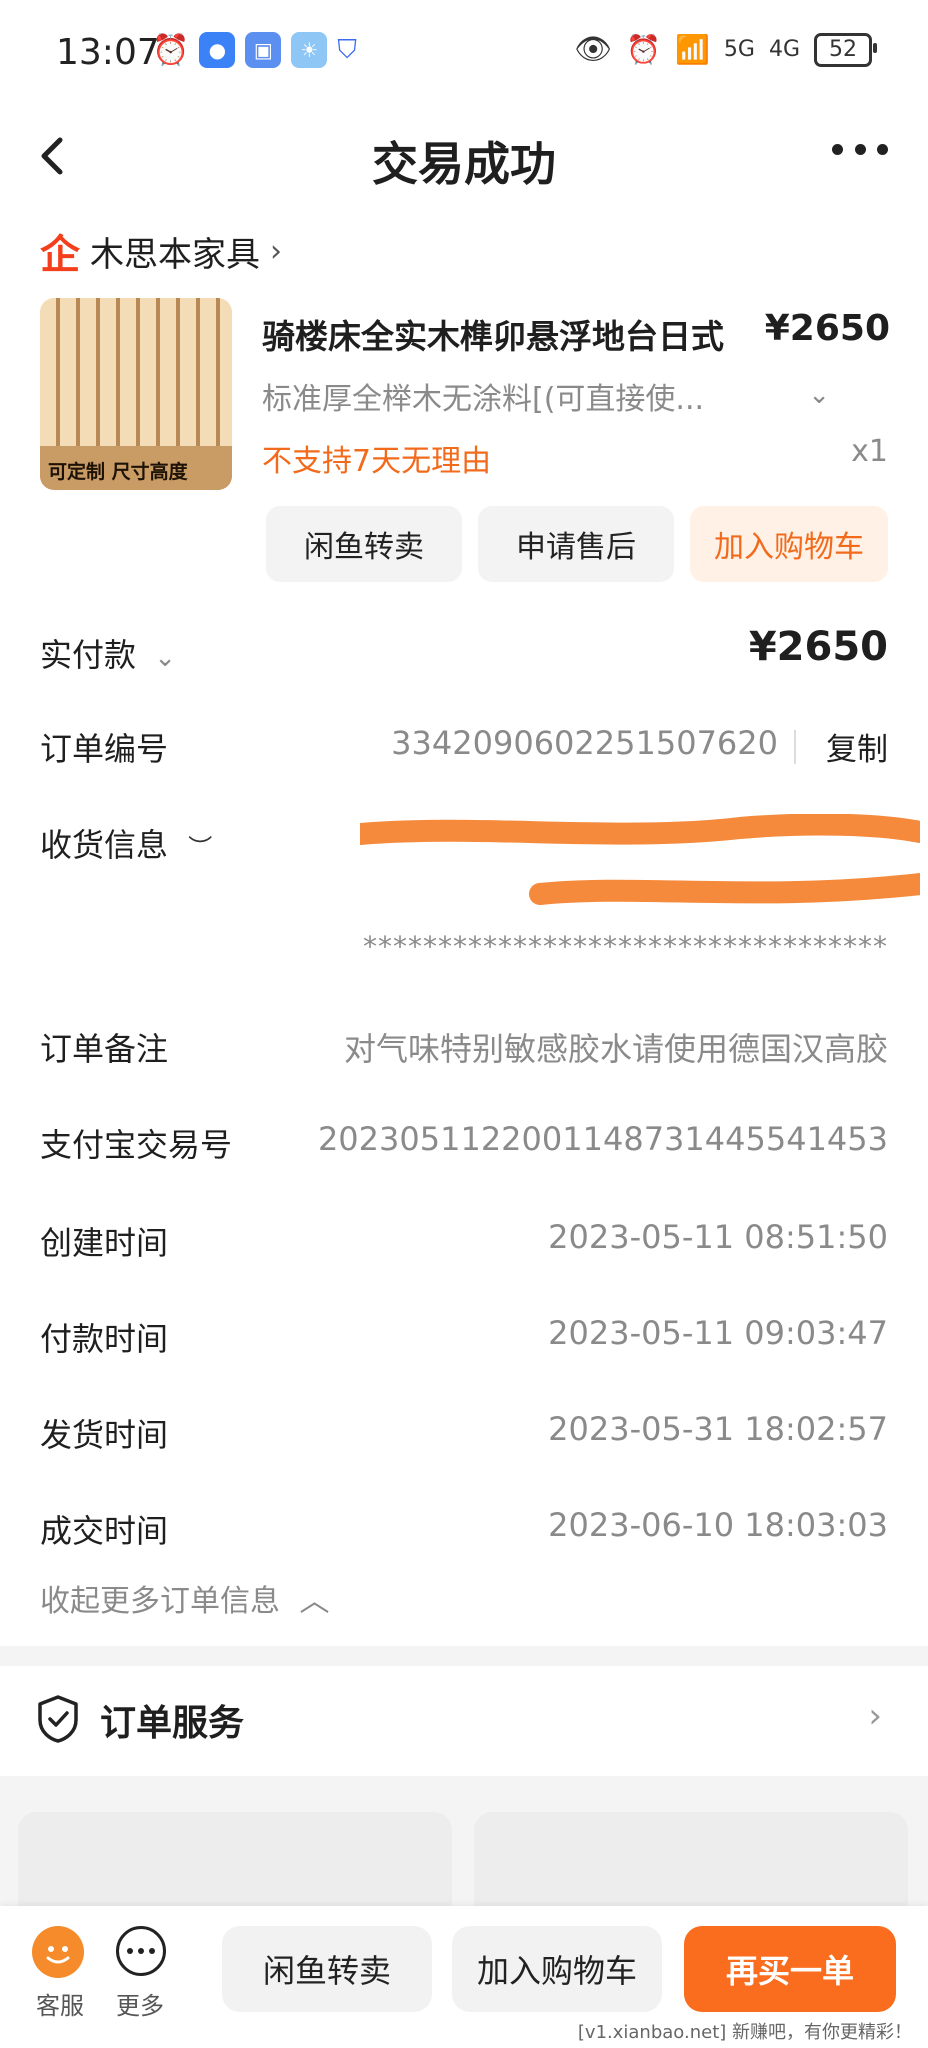 The image size is (928, 2048). I want to click on status-bar: 13:07 ⏰ ● ▣ ☀ ⛉ 👁 ⏰ 📶 5G 4G 52, so click(464, 55).